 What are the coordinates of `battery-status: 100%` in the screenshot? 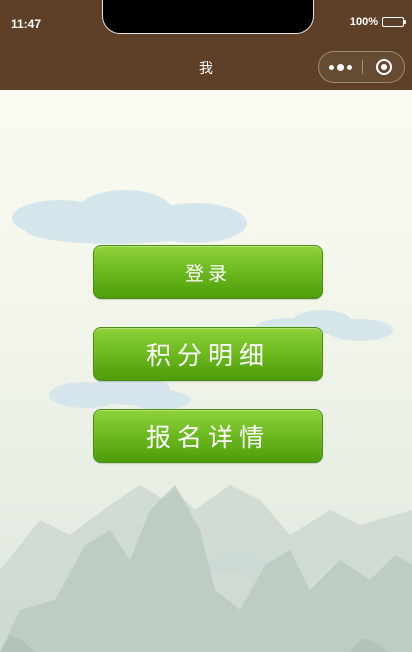 It's located at (377, 22).